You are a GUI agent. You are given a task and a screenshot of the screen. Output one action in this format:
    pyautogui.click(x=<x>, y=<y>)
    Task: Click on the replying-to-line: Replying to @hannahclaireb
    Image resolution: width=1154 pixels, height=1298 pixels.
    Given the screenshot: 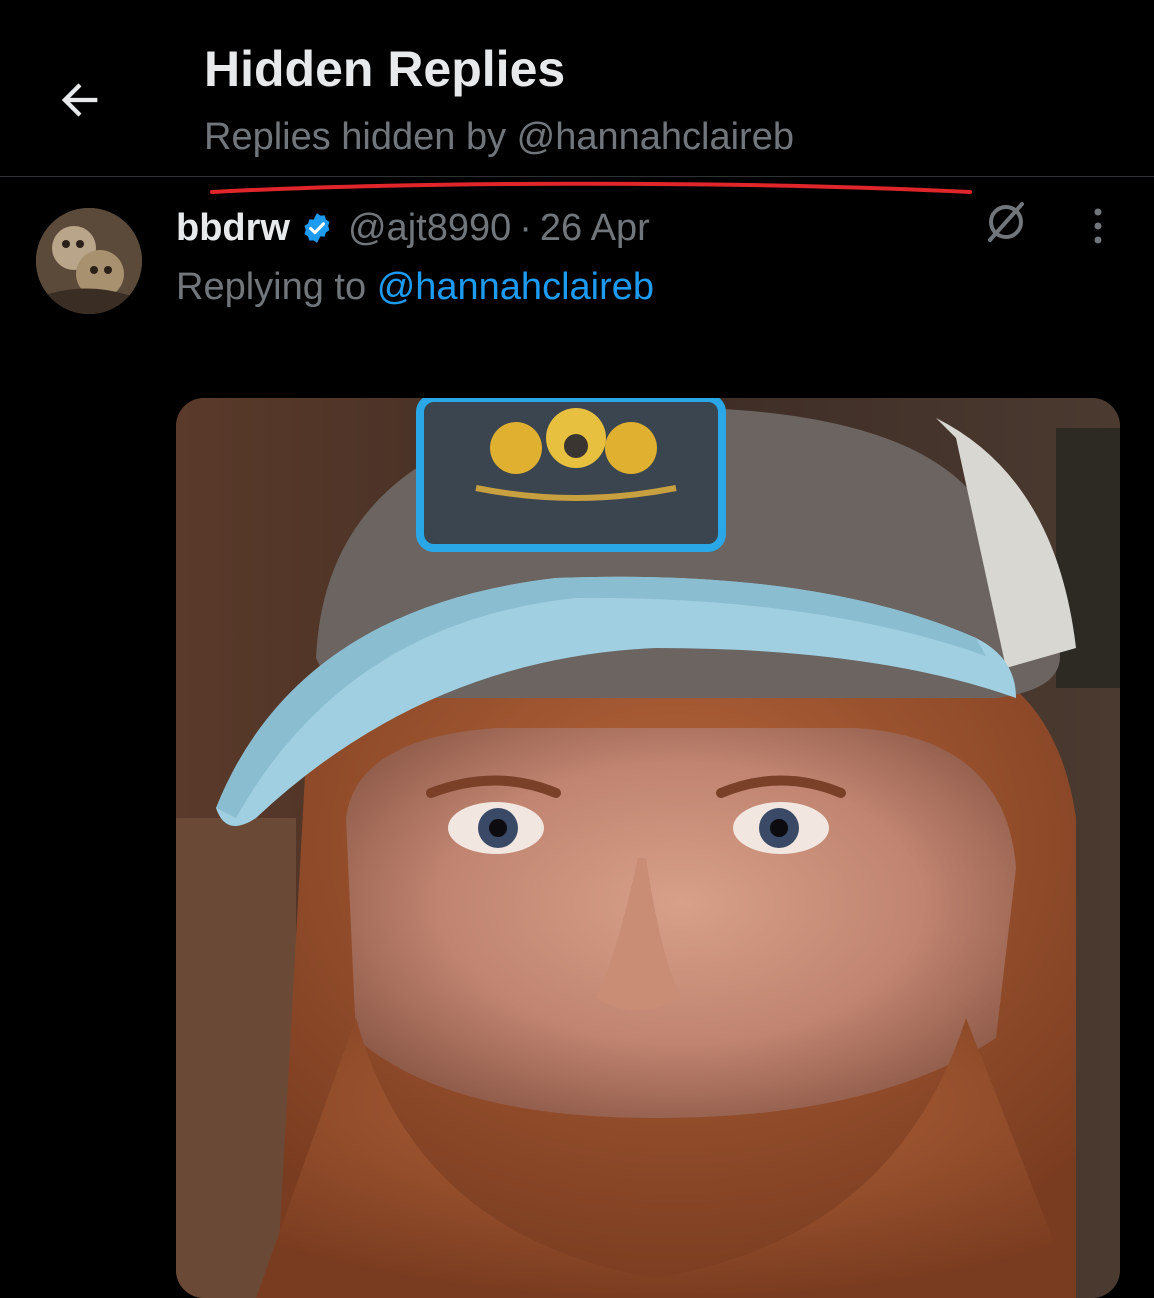 What is the action you would take?
    pyautogui.click(x=415, y=287)
    